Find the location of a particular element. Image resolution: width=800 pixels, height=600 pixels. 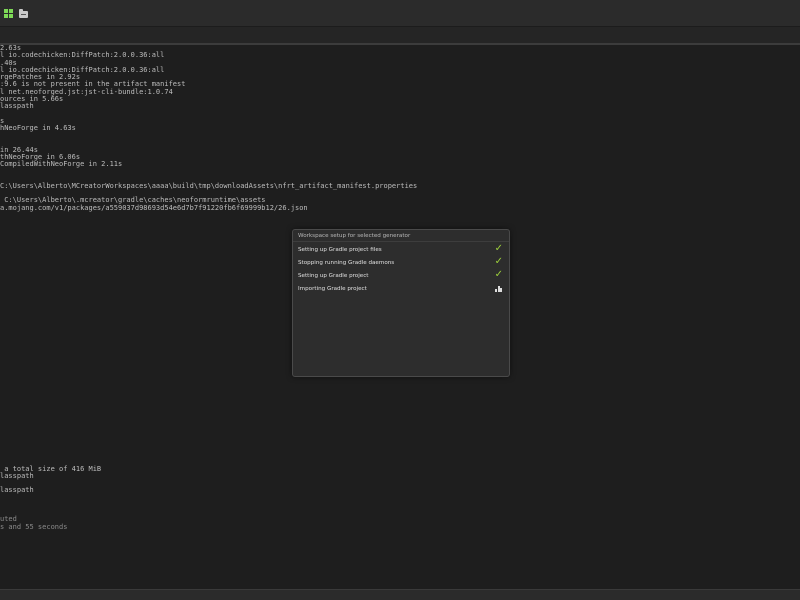

step-setup-project-files: Setting up Gradle project files ✓ is located at coordinates (401, 249).